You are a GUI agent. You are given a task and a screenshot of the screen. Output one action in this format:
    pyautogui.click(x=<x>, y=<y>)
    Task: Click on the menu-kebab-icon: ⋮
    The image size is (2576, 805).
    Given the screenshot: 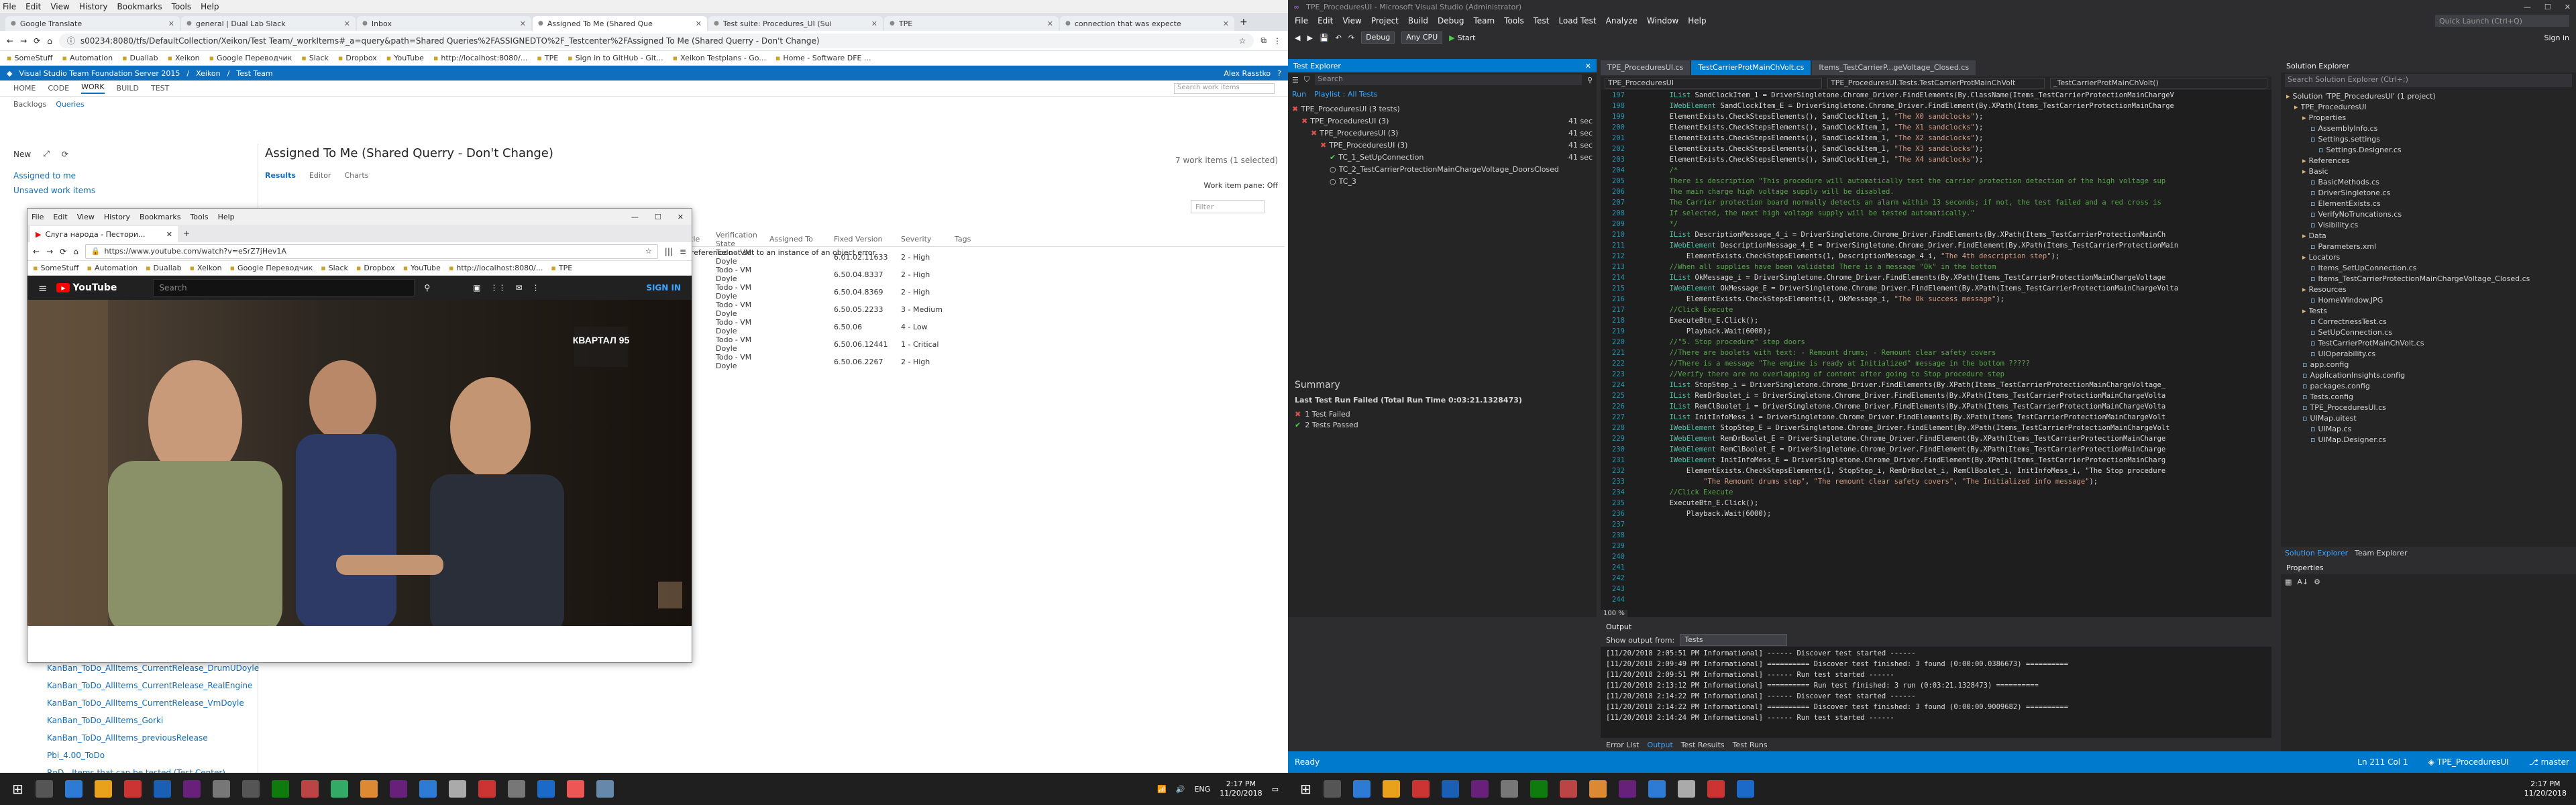 What is the action you would take?
    pyautogui.click(x=1277, y=41)
    